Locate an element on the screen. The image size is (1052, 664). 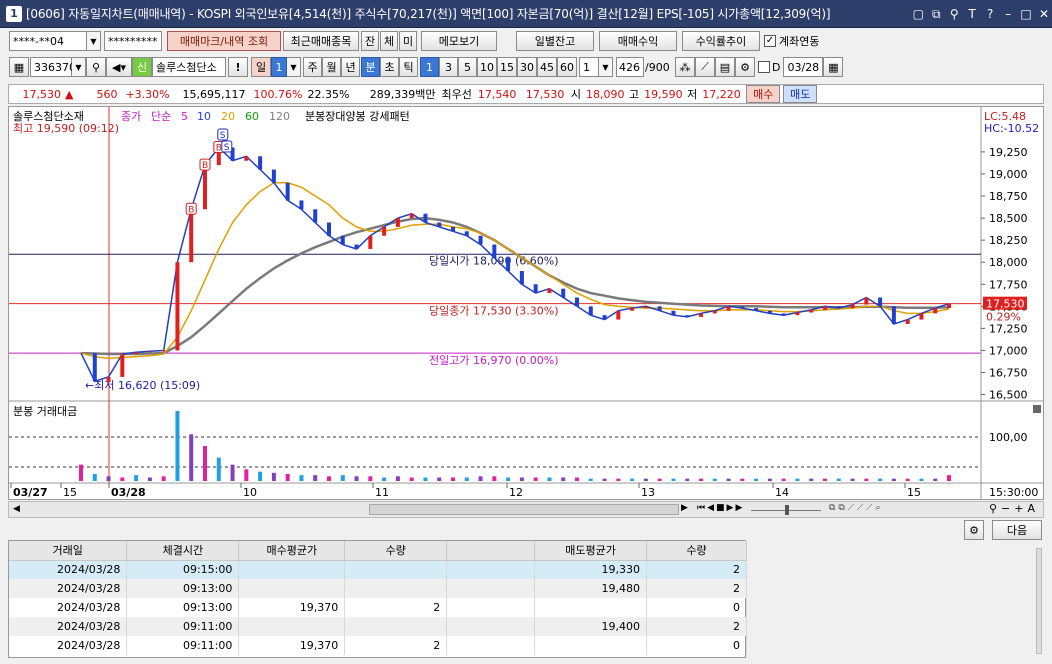
close-icon: ✕ is located at coordinates (1044, 14).